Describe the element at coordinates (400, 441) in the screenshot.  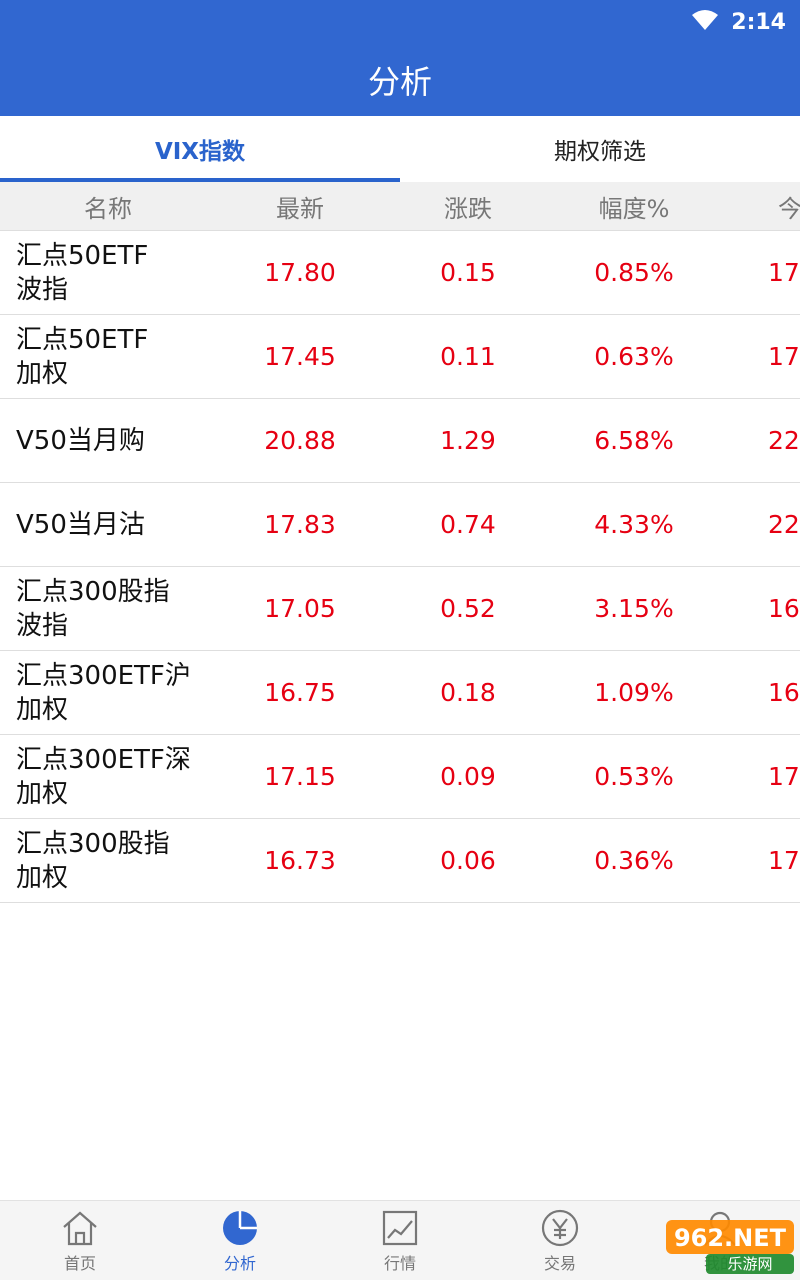
I see `table-row: V50当月购 20.88 1.29 6.58% 22` at that location.